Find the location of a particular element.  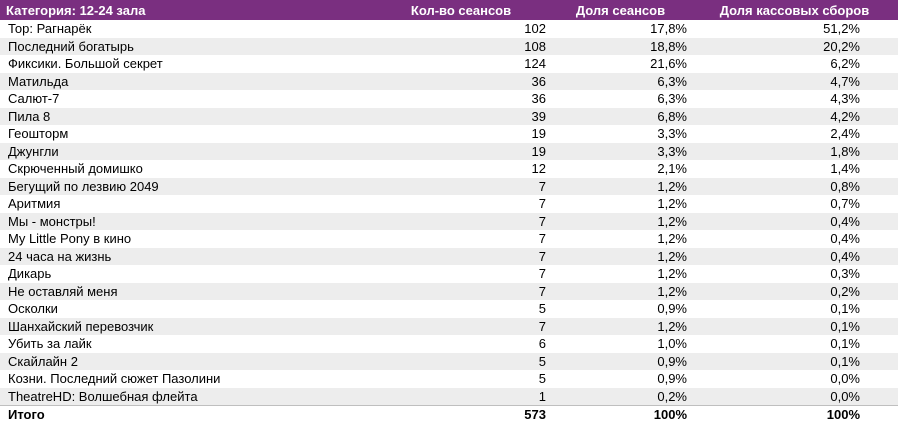

sessions-count-cell: 6 is located at coordinates (461, 344).